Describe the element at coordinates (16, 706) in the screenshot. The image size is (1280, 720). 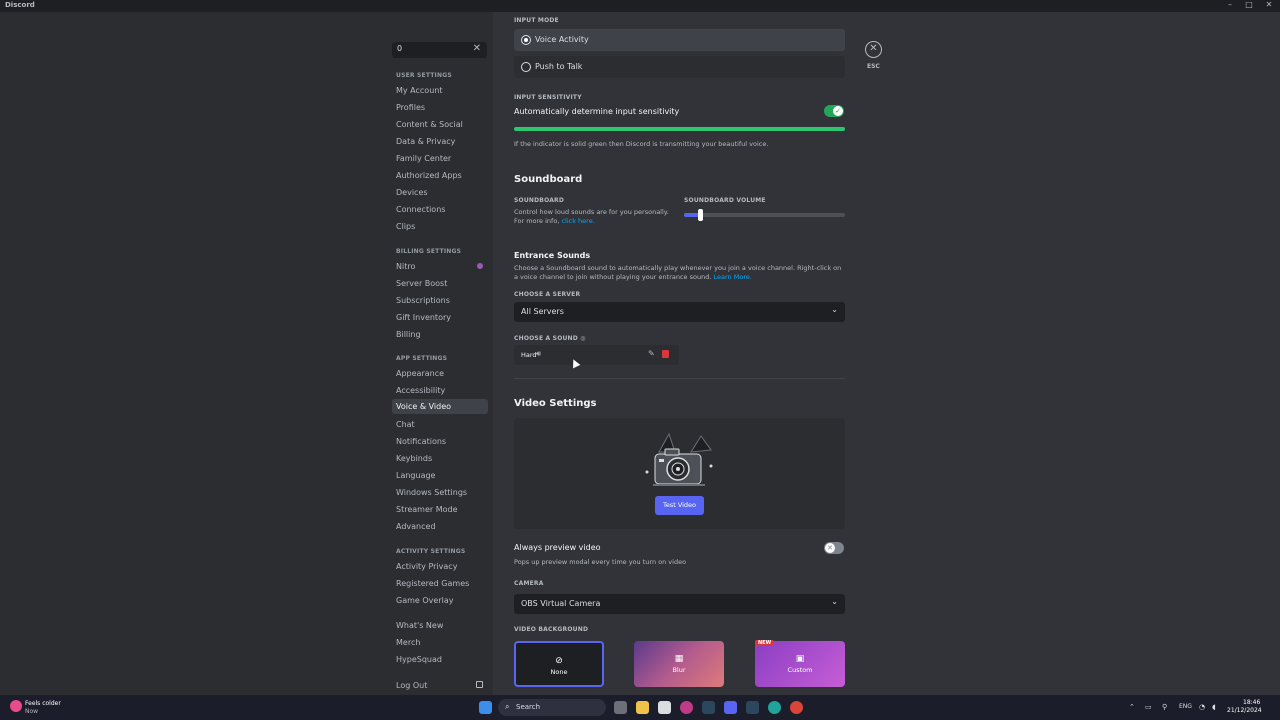
I see `weather-icon` at that location.